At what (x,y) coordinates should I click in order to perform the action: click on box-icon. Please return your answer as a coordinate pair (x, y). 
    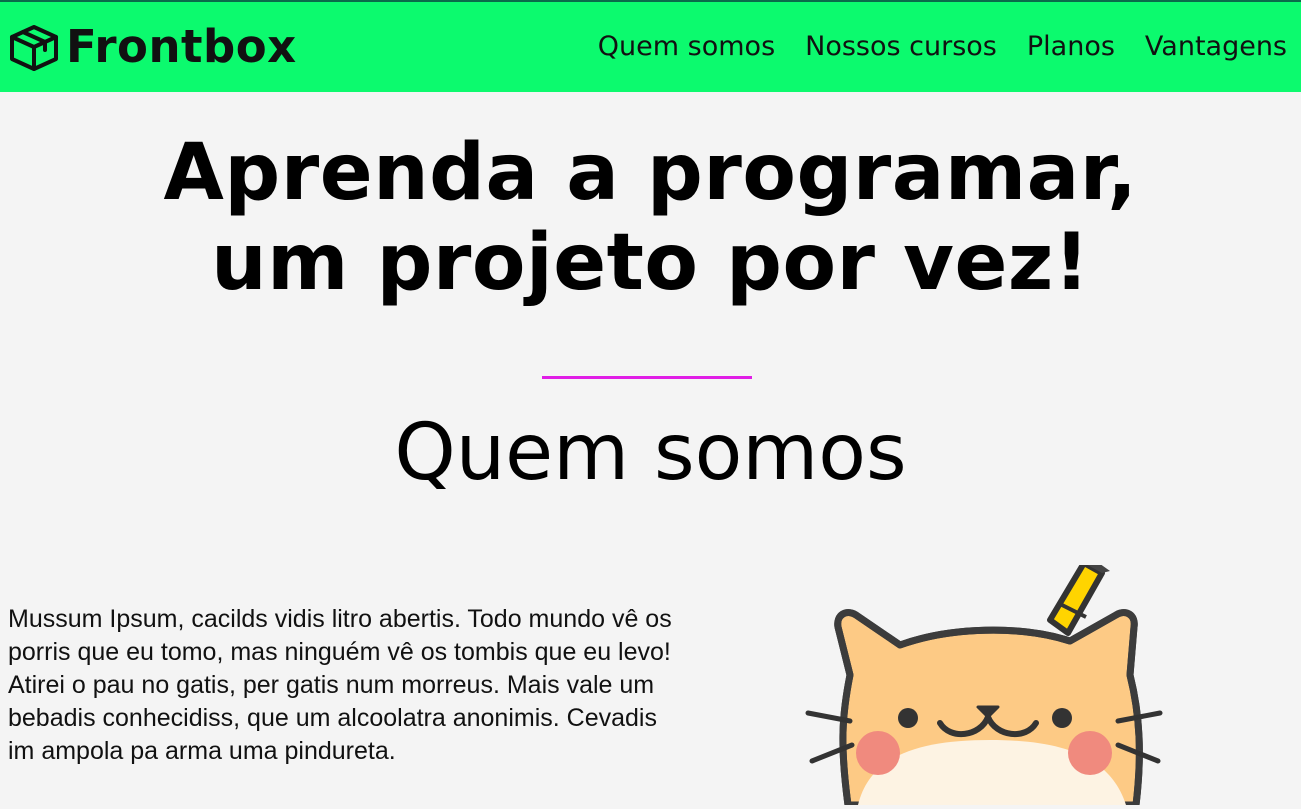
    Looking at the image, I should click on (34, 47).